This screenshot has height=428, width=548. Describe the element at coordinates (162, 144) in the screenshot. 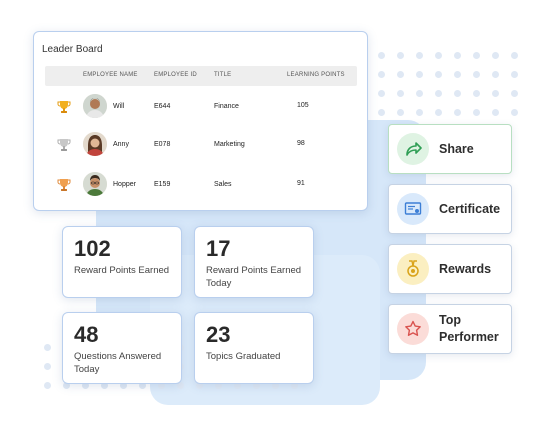

I see `employee-id: E078` at that location.